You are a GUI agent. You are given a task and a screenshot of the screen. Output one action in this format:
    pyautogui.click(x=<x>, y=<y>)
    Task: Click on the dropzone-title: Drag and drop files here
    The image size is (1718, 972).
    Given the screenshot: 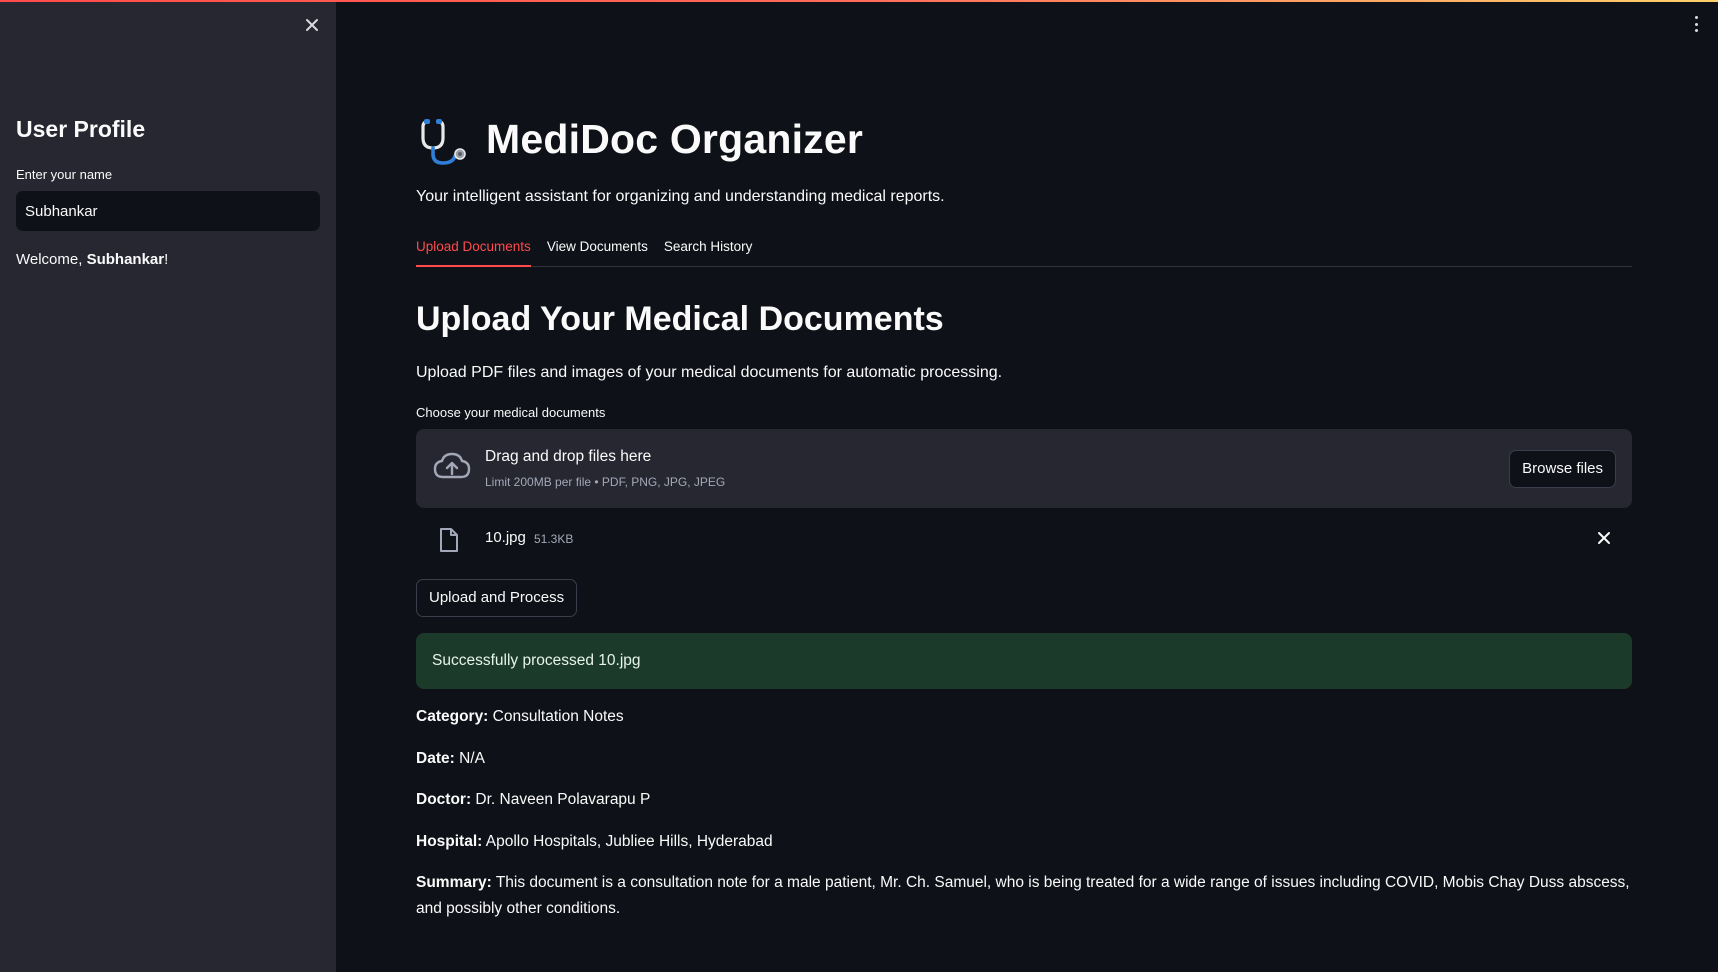 What is the action you would take?
    pyautogui.click(x=568, y=456)
    